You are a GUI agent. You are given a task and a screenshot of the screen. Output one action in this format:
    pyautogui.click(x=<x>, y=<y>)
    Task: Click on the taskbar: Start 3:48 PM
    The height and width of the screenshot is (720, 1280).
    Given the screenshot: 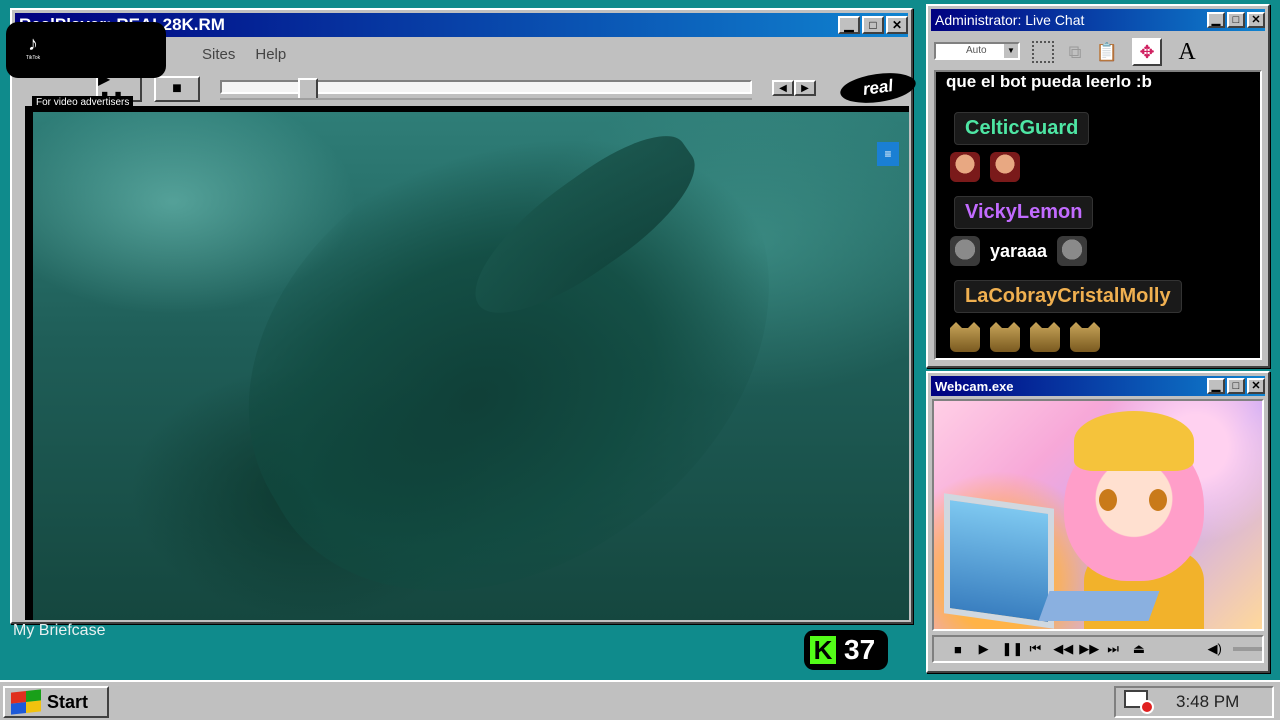 What is the action you would take?
    pyautogui.click(x=640, y=700)
    